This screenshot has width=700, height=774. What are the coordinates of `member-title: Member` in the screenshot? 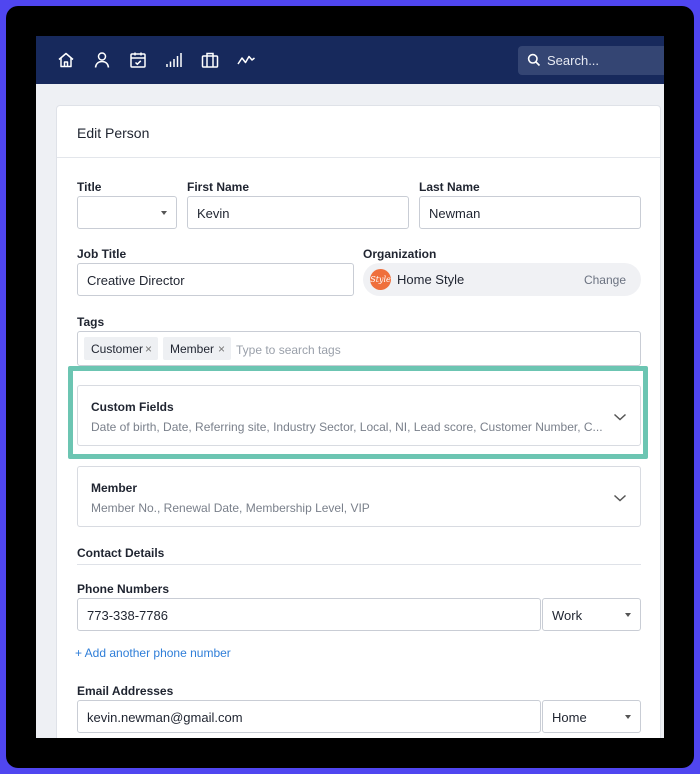 It's located at (114, 488).